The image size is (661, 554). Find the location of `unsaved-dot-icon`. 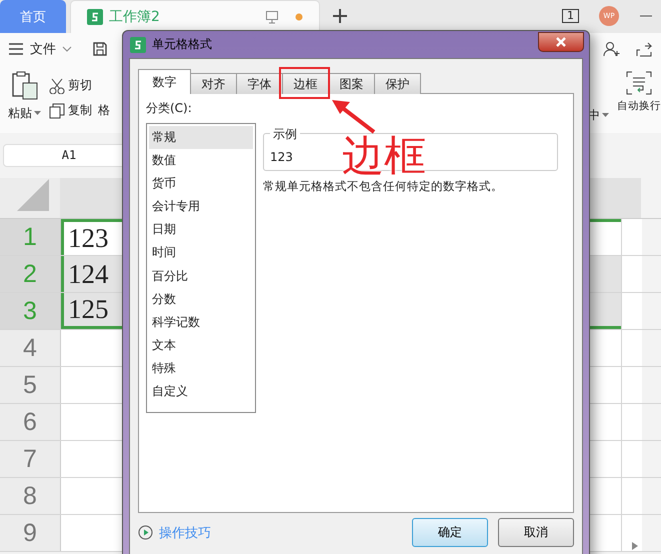

unsaved-dot-icon is located at coordinates (299, 17).